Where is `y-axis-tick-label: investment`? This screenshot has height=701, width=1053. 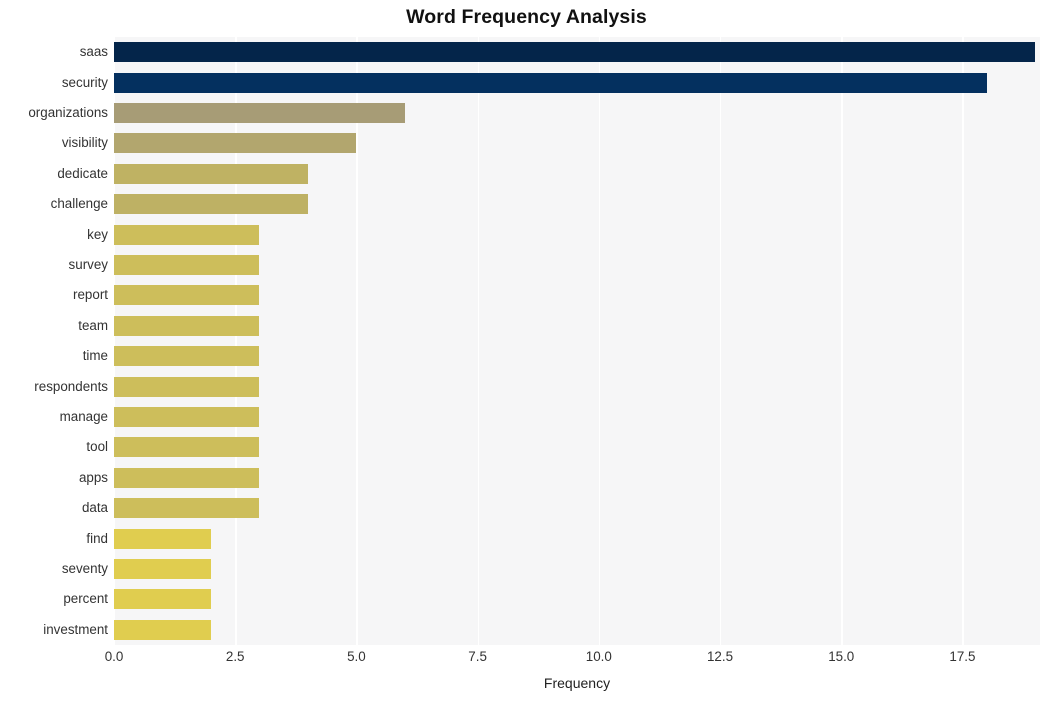
y-axis-tick-label: investment is located at coordinates (75, 629).